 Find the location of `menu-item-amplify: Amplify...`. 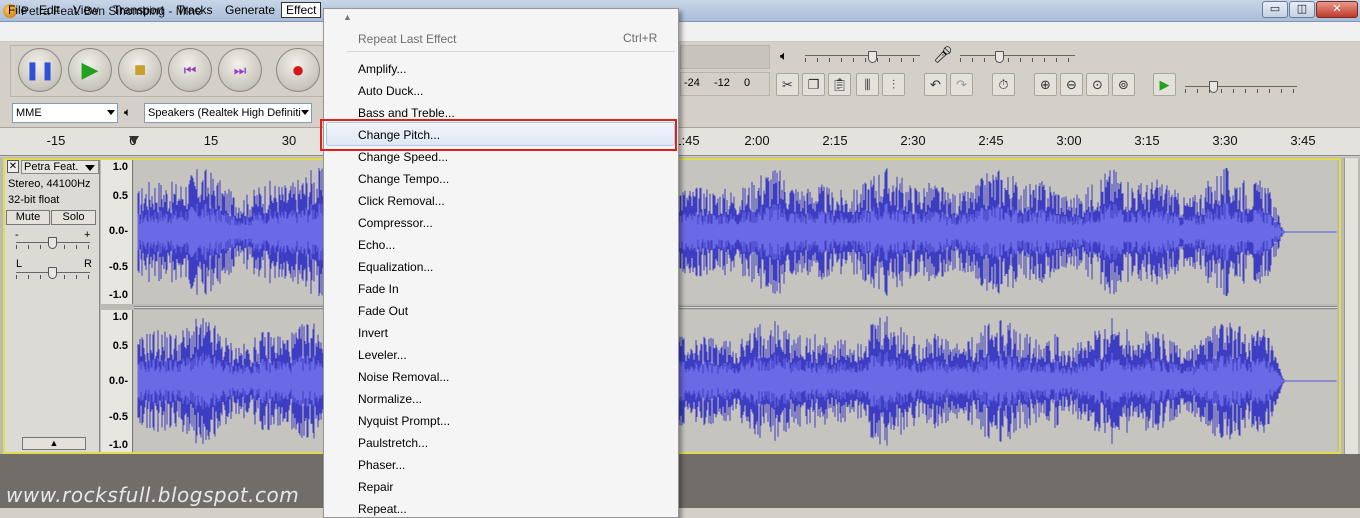

menu-item-amplify: Amplify... is located at coordinates (382, 69).